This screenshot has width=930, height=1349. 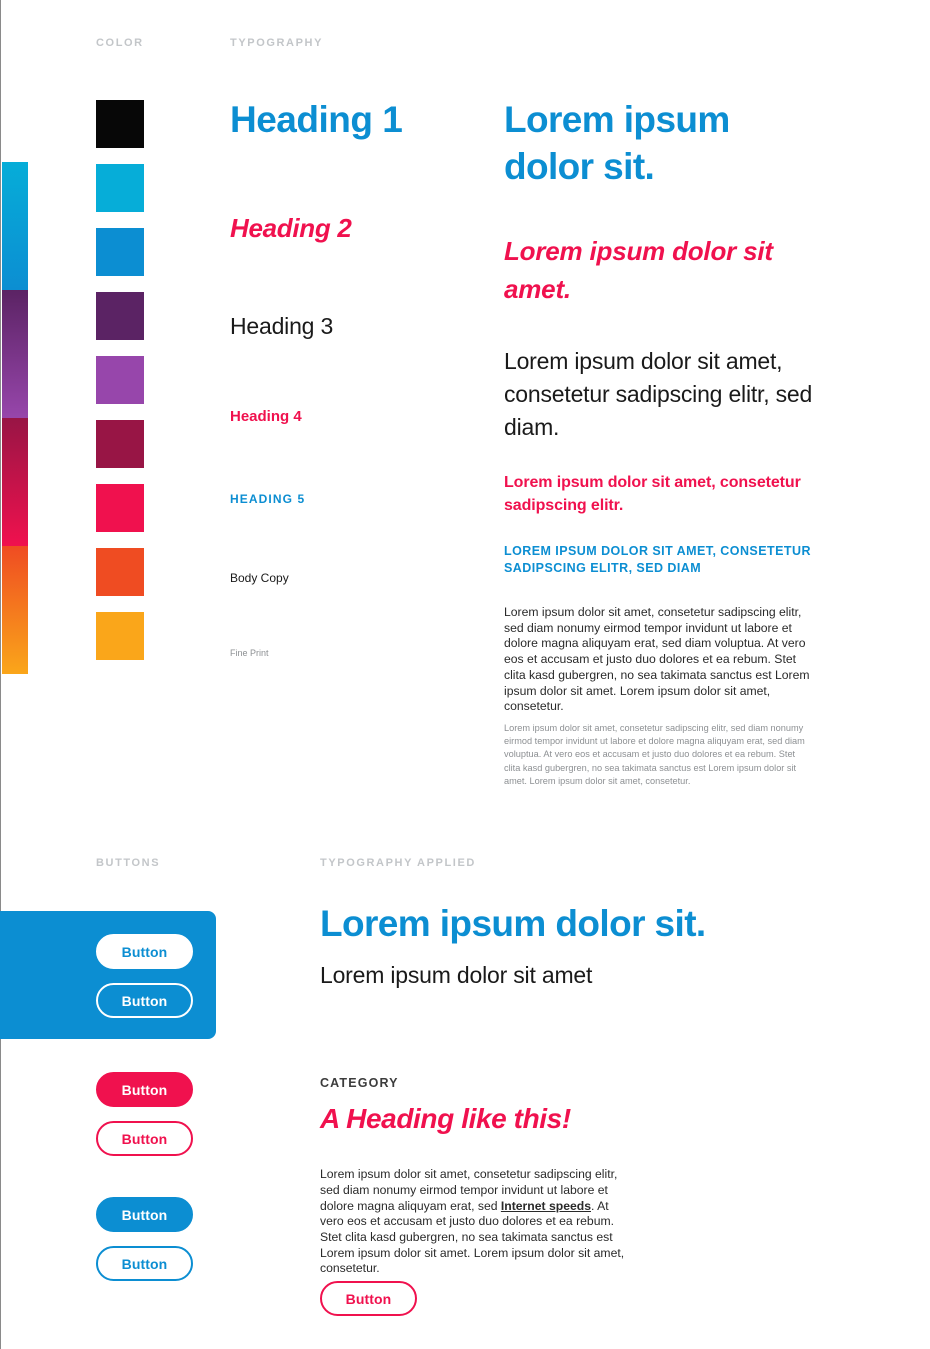 What do you see at coordinates (277, 43) in the screenshot?
I see `section-label-typography: Typography` at bounding box center [277, 43].